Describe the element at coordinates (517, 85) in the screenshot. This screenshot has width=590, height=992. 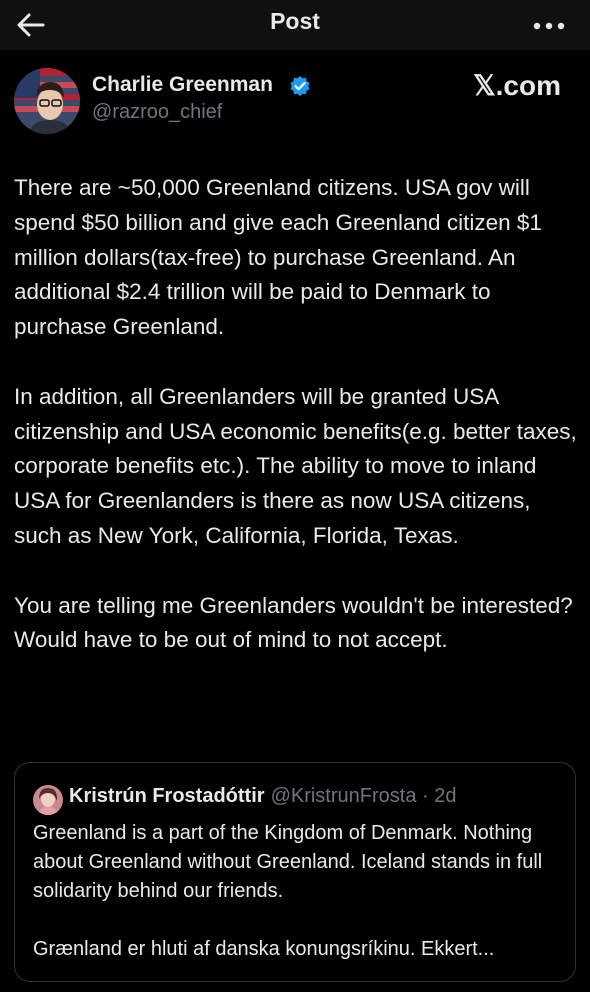
I see `x-watermark: 𝕏.com` at that location.